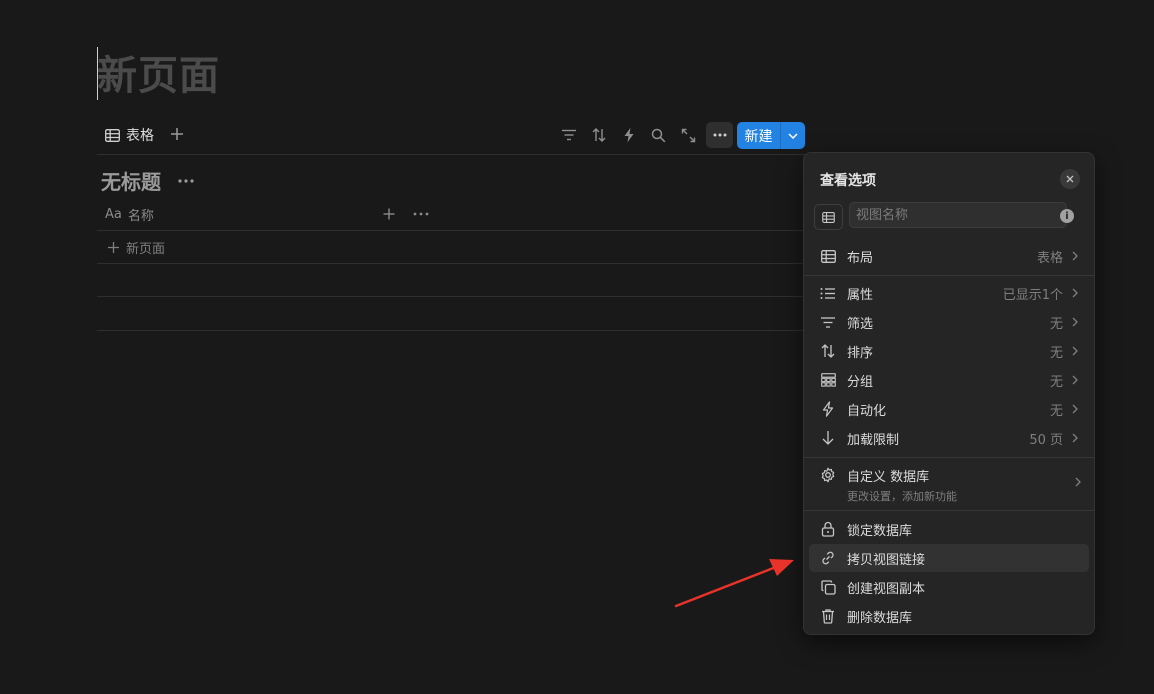 The width and height of the screenshot is (1154, 694). Describe the element at coordinates (828, 529) in the screenshot. I see `lock-icon` at that location.